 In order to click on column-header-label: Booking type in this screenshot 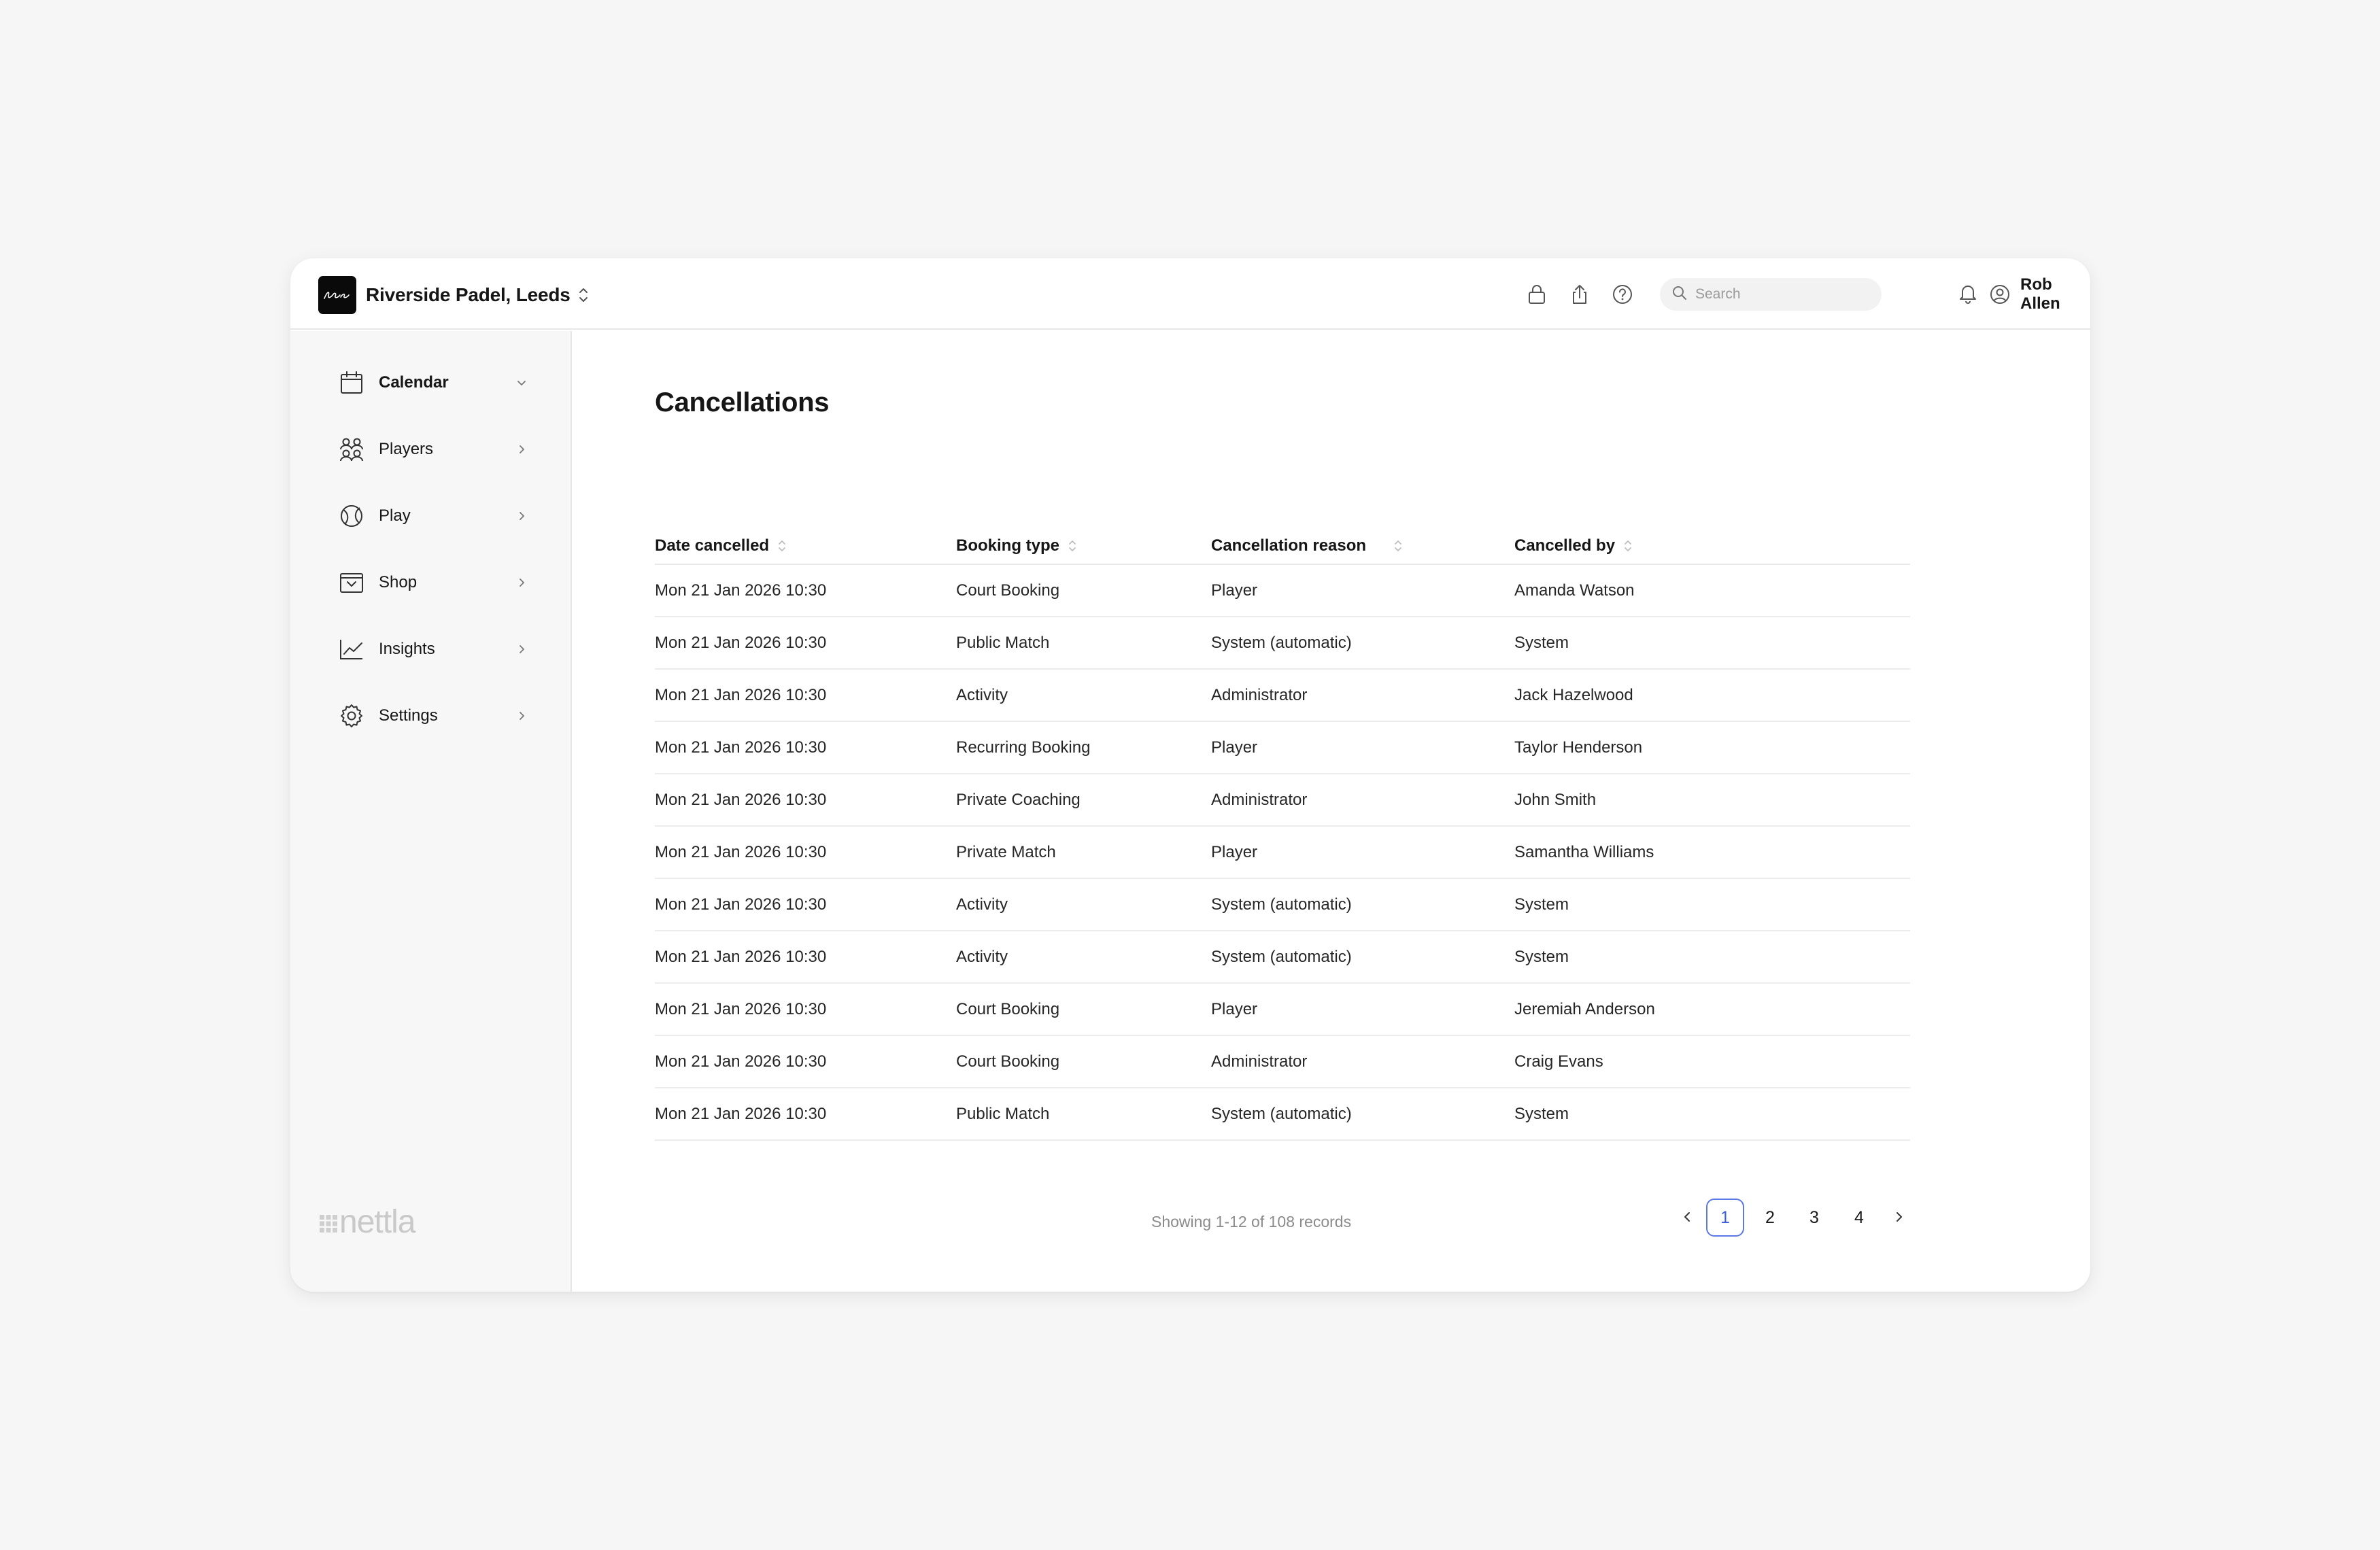, I will do `click(1008, 545)`.